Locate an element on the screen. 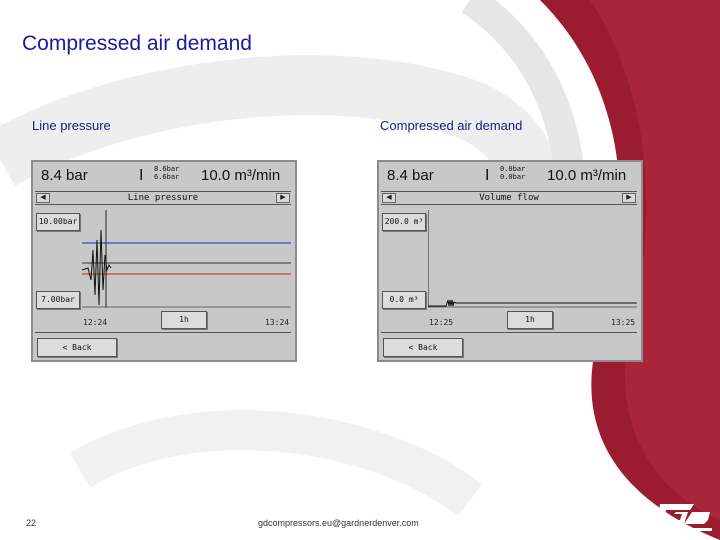 The height and width of the screenshot is (540, 720). axis-max-button: 10.00bar is located at coordinates (58, 222).